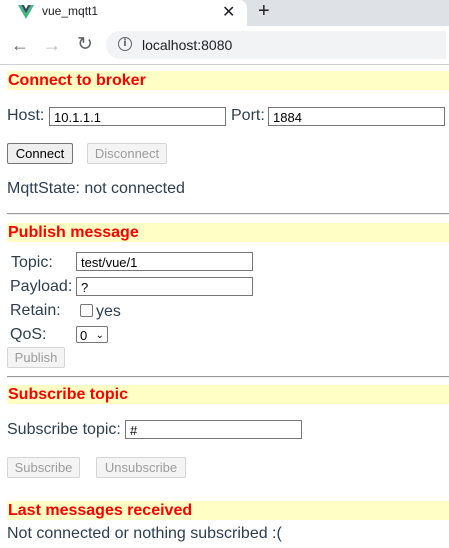  What do you see at coordinates (123, 13) in the screenshot?
I see `browser-tab: vue_mqtt1 ✕` at bounding box center [123, 13].